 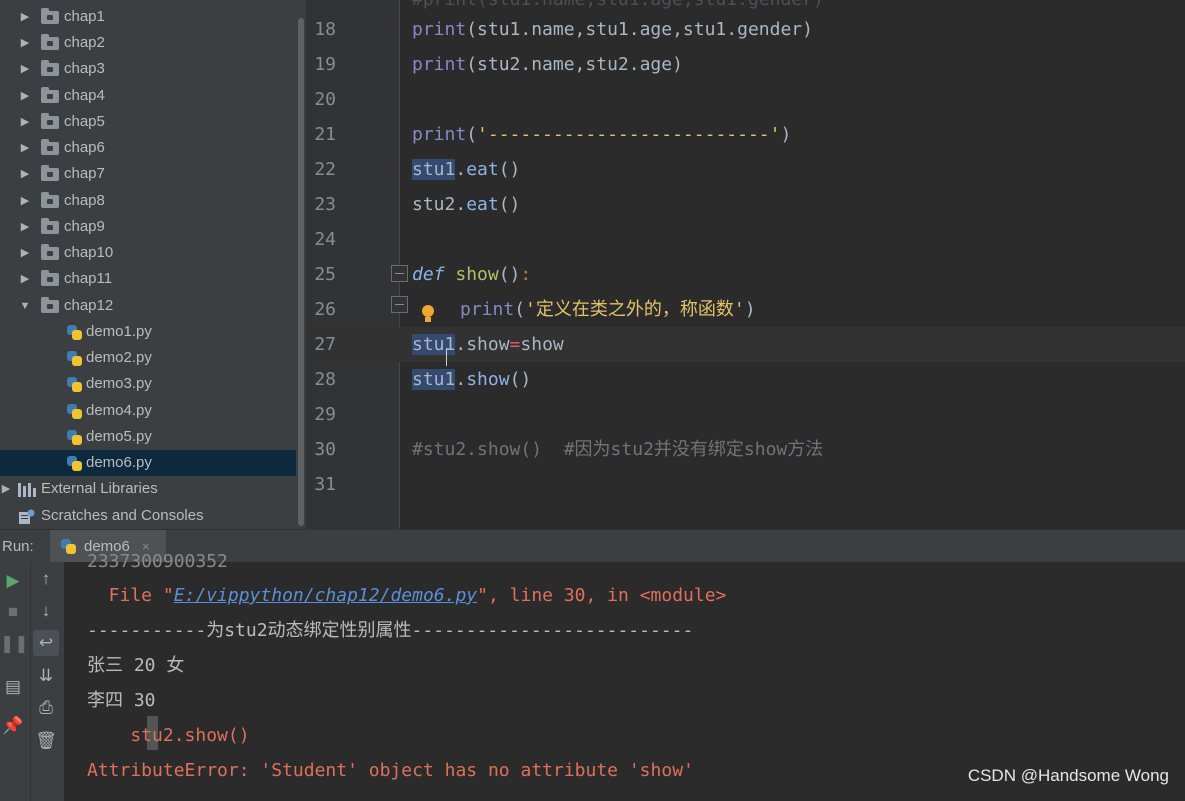 What do you see at coordinates (148, 358) in the screenshot?
I see `tree-item-demo2: demo2.py` at bounding box center [148, 358].